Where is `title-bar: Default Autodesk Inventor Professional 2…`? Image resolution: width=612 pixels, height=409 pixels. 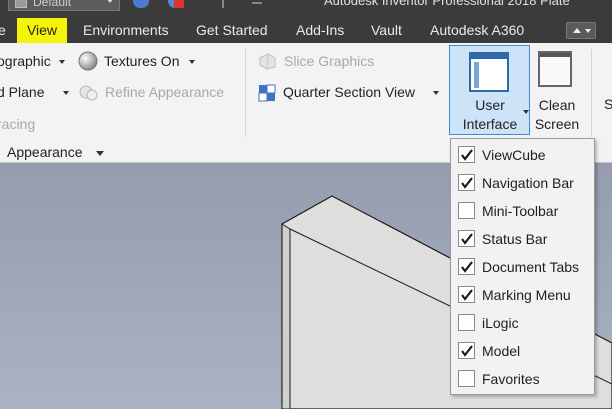
title-bar: Default Autodesk Inventor Professional 2… is located at coordinates (306, 9).